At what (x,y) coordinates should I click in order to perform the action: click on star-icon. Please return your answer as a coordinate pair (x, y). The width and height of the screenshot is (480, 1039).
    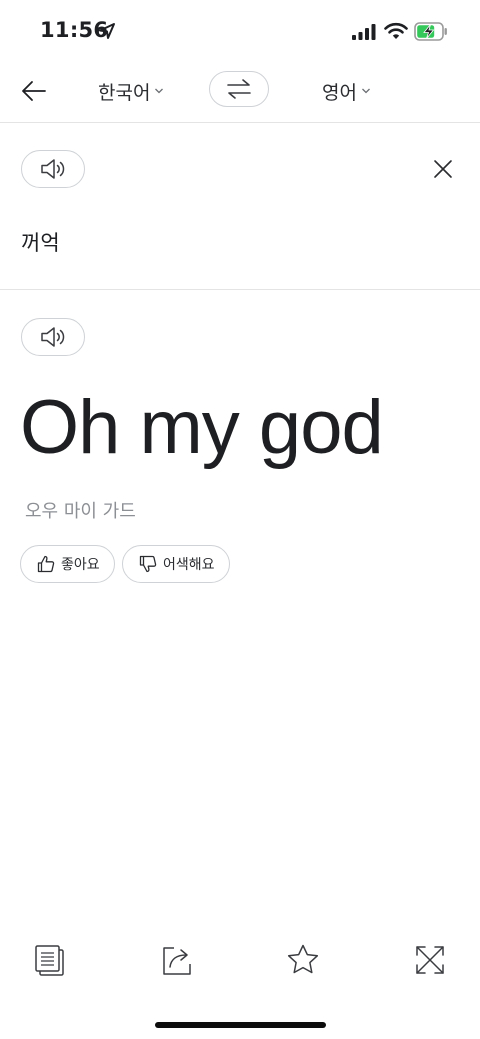
    Looking at the image, I should click on (303, 960).